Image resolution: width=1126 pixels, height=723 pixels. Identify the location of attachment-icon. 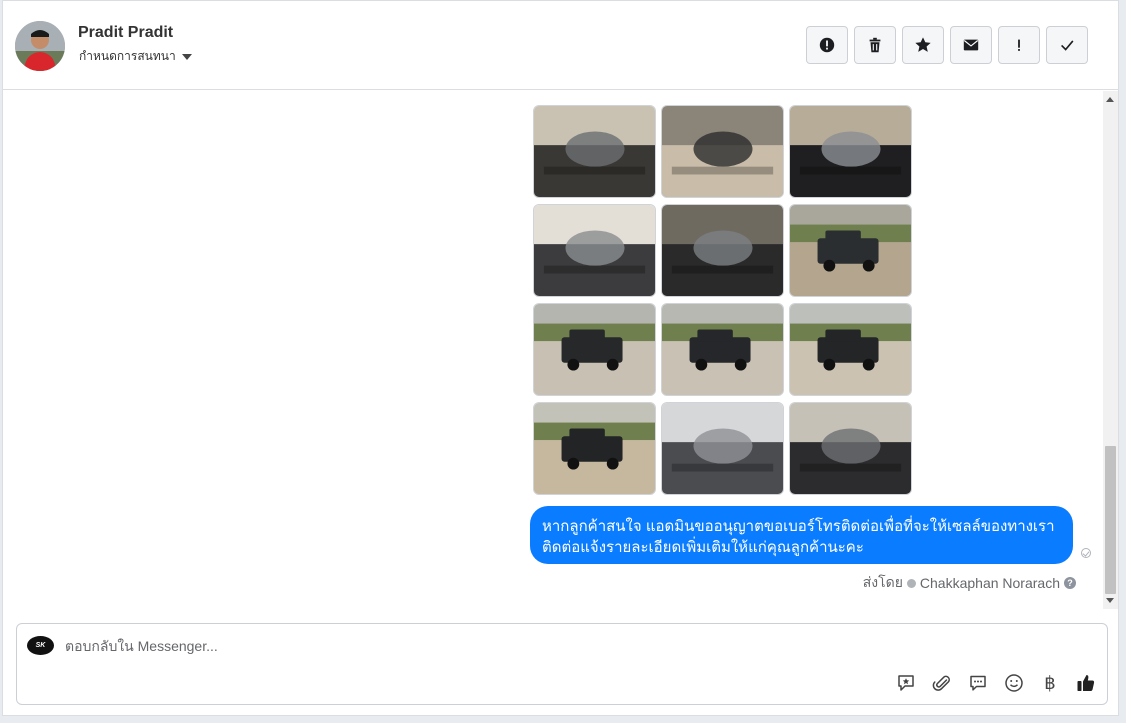
(941, 683).